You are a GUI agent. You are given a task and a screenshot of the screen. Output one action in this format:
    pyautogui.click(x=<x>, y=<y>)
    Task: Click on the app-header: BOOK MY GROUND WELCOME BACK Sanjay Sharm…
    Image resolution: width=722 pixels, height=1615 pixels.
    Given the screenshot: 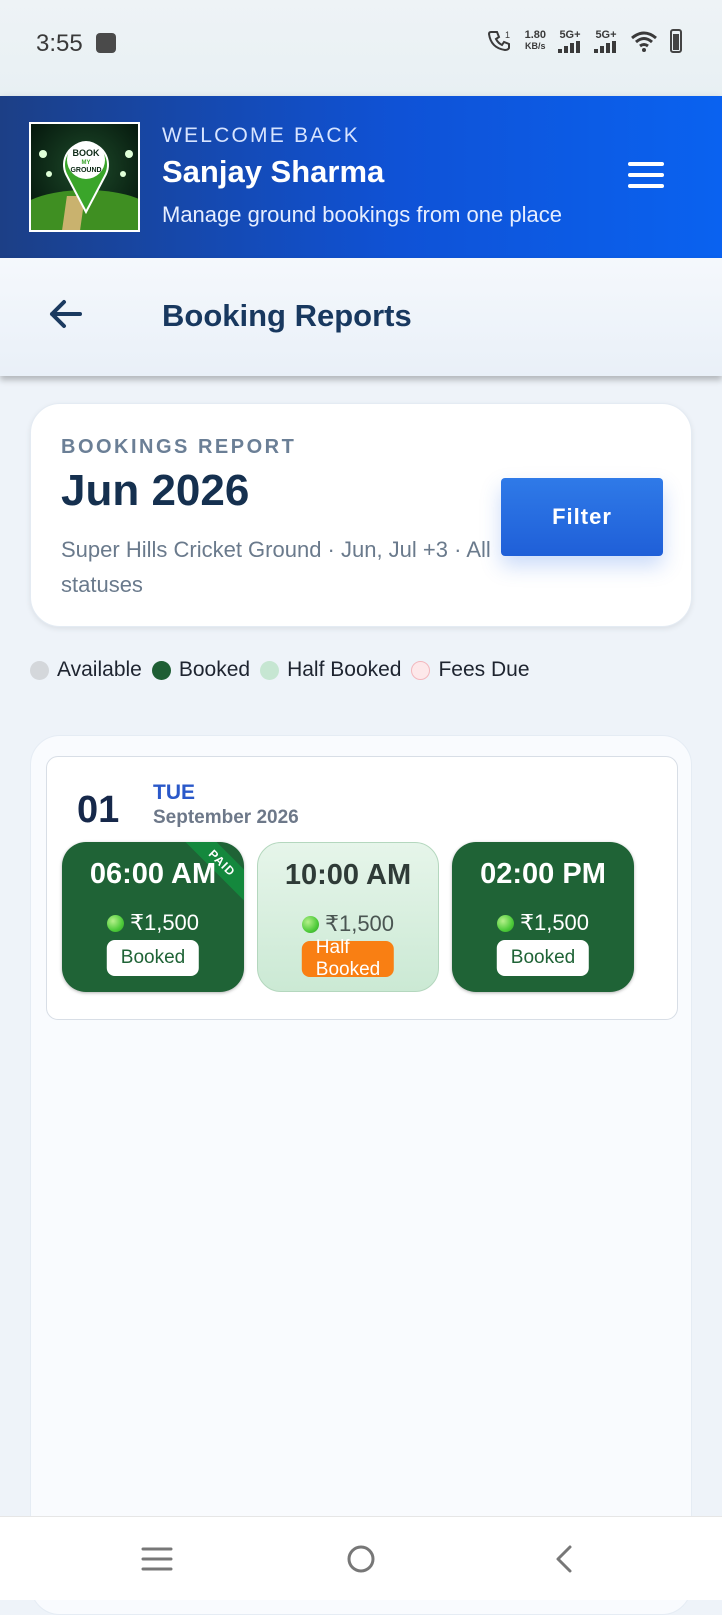 What is the action you would take?
    pyautogui.click(x=361, y=177)
    